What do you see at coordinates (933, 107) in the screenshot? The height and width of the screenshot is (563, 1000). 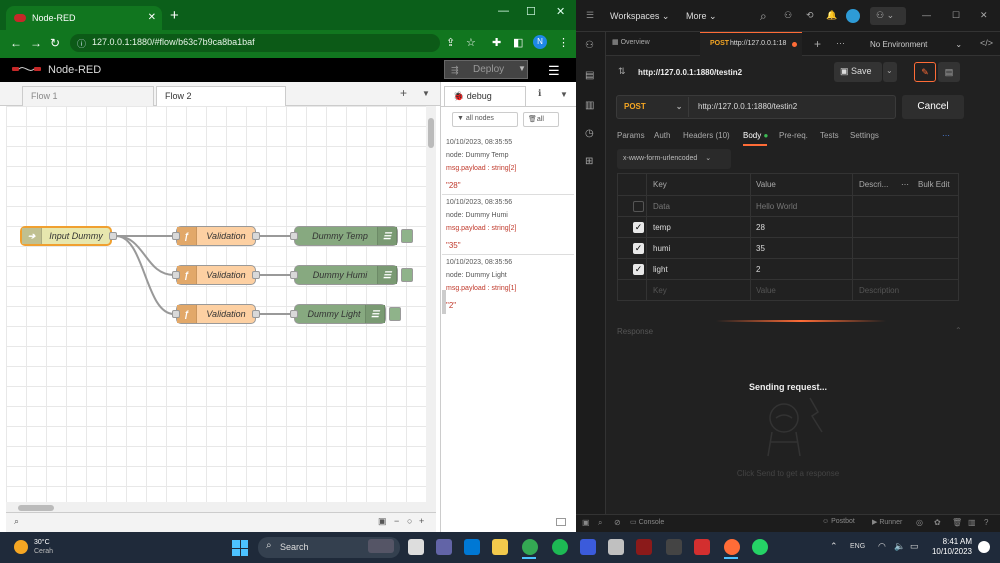 I see `cancel-request-button: Cancel` at bounding box center [933, 107].